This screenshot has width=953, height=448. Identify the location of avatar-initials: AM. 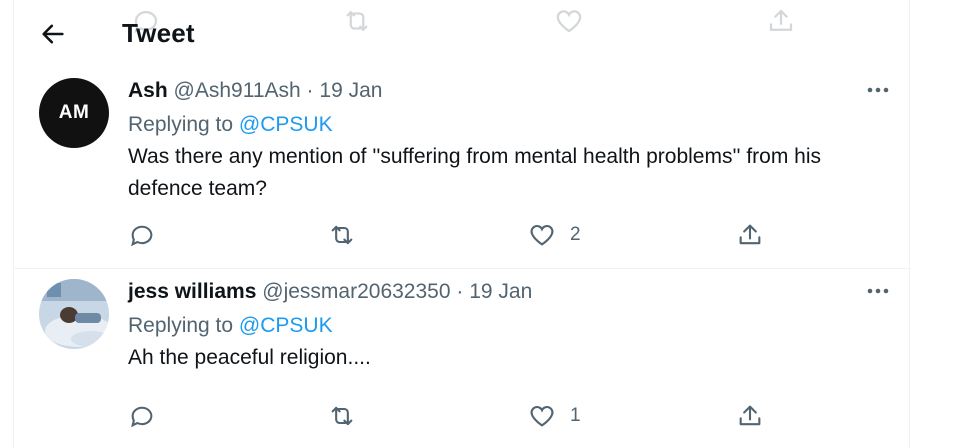
(74, 112).